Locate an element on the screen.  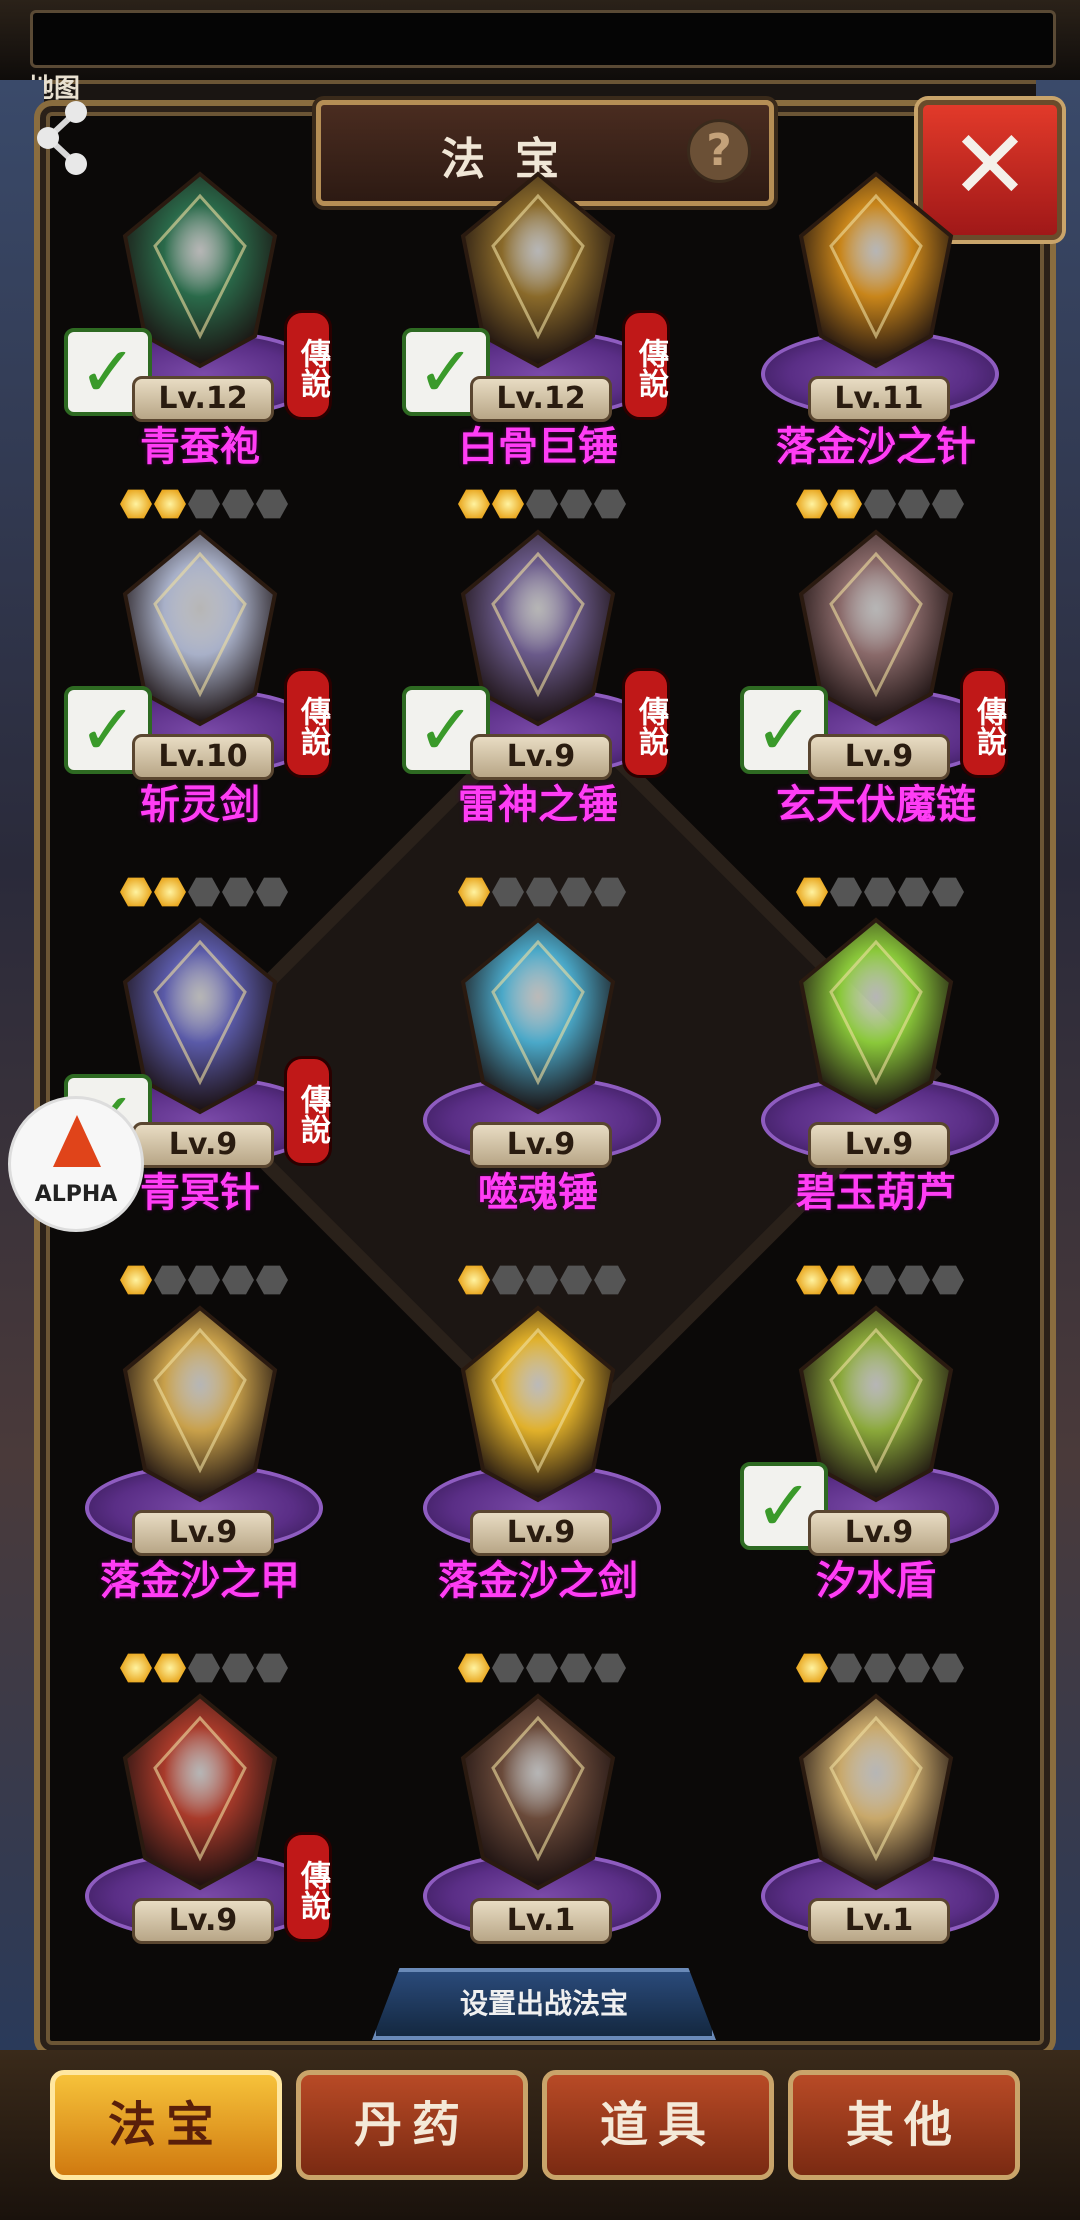
item-level: Lv.9 is located at coordinates (203, 1921).